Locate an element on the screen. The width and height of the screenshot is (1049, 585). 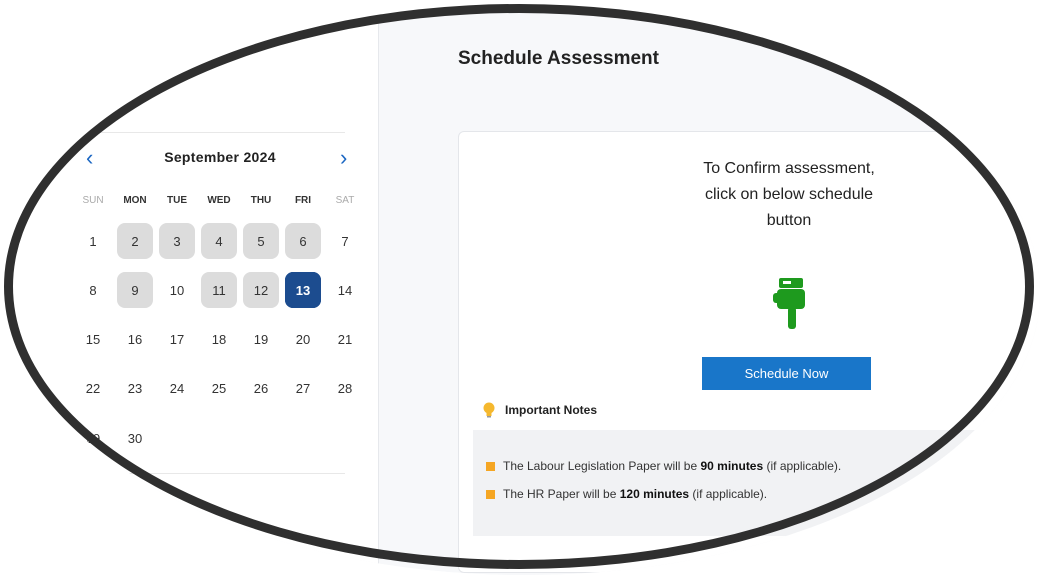
chevron-right-icon: › is located at coordinates (343, 158).